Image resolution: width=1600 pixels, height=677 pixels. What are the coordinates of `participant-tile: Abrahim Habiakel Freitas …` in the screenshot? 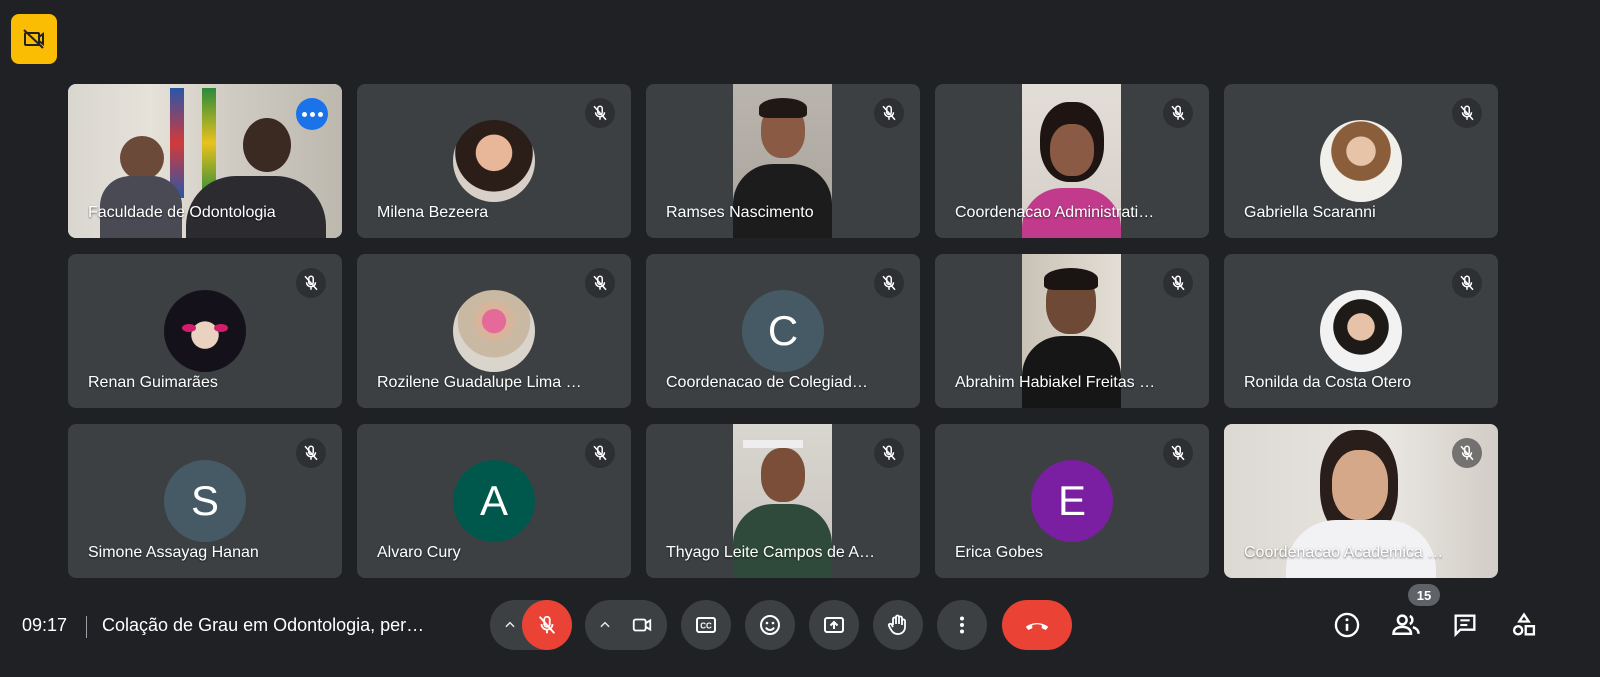 It's located at (1072, 331).